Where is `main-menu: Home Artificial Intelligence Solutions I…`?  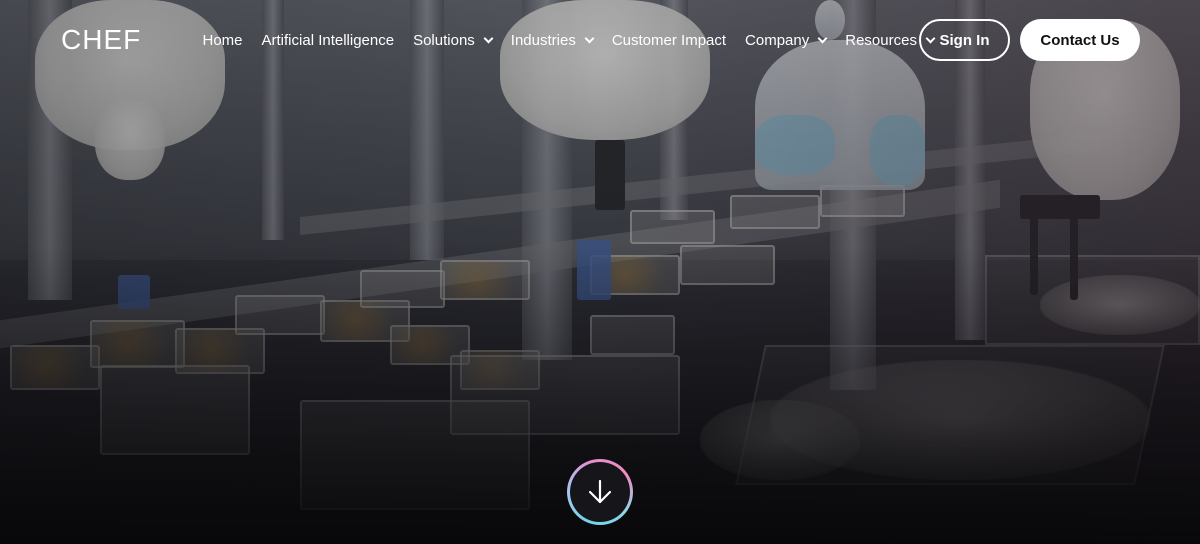 main-menu: Home Artificial Intelligence Solutions I… is located at coordinates (568, 40).